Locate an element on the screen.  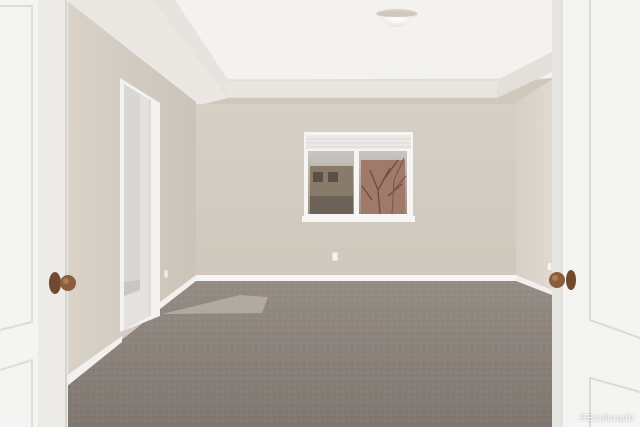
side-doorway is located at coordinates (140, 205).